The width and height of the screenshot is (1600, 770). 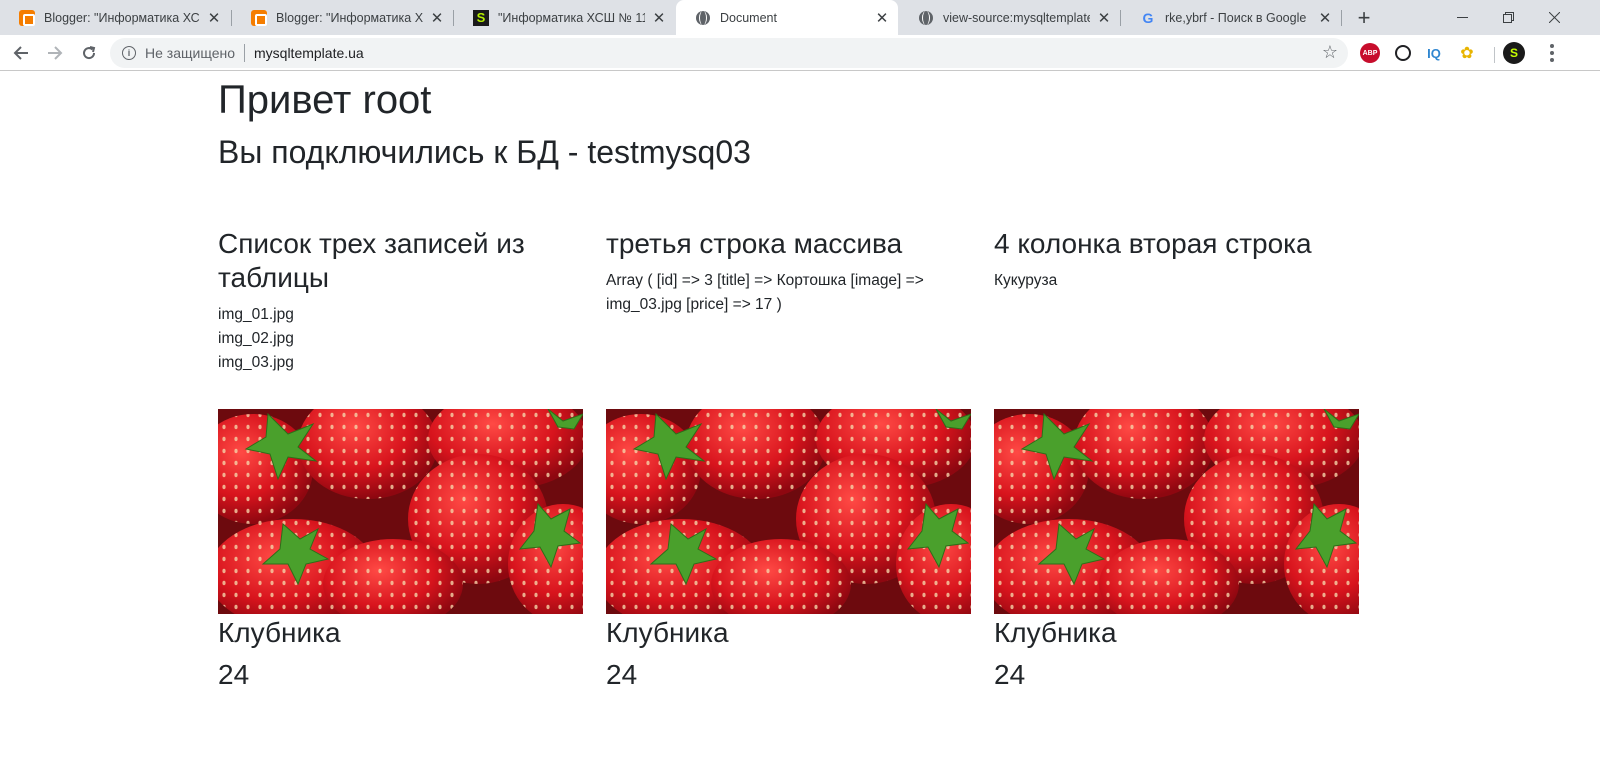 What do you see at coordinates (1148, 17) in the screenshot?
I see `google-icon: G` at bounding box center [1148, 17].